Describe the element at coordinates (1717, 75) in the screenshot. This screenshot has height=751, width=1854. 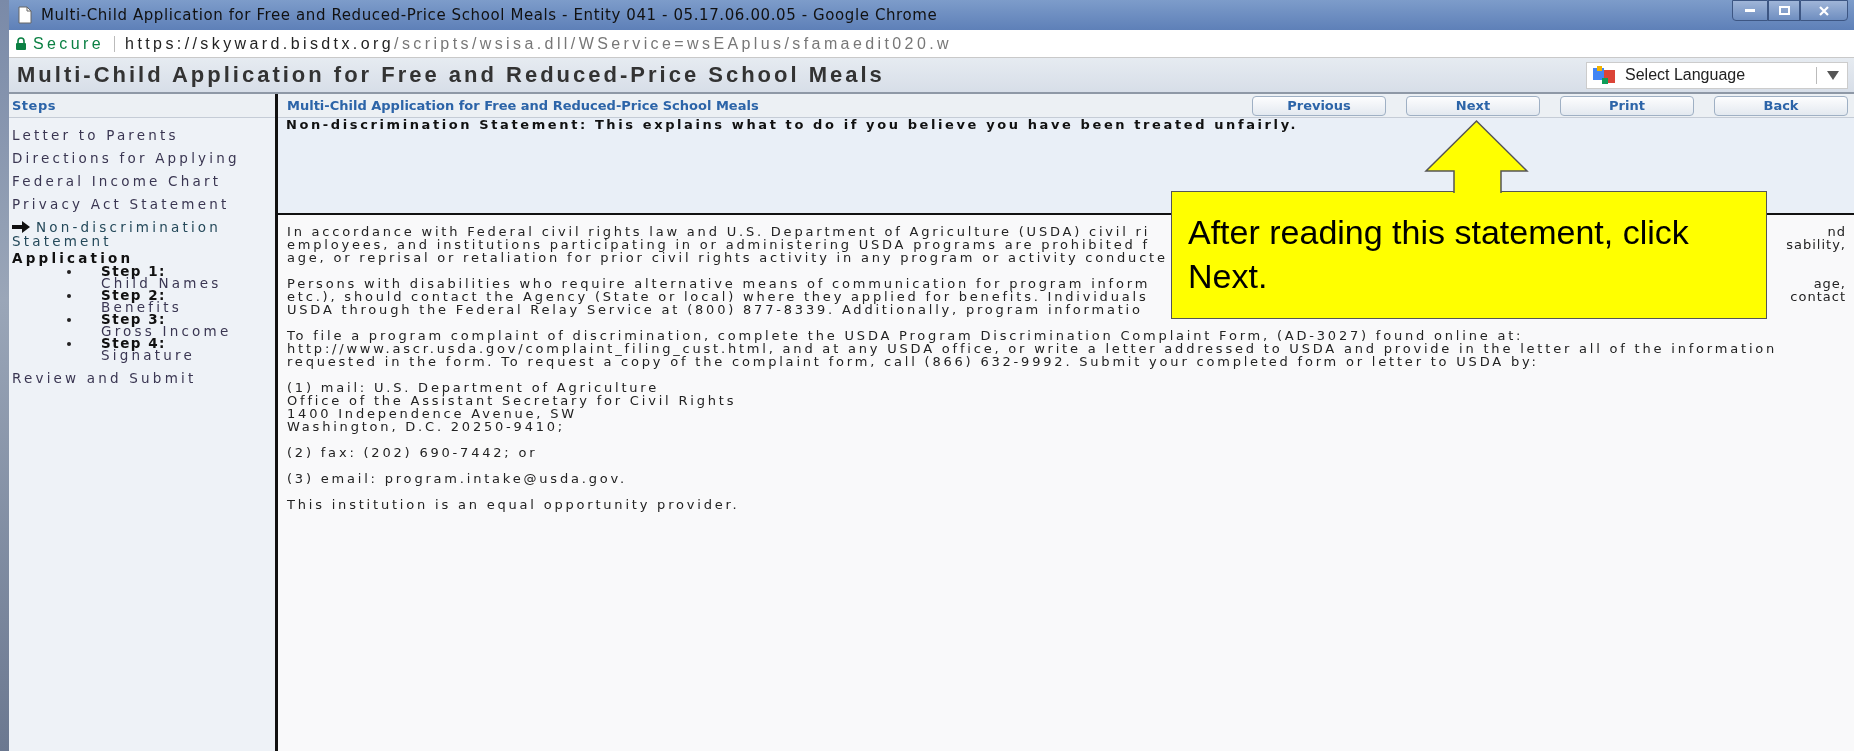
I see `language-select: Select Language` at that location.